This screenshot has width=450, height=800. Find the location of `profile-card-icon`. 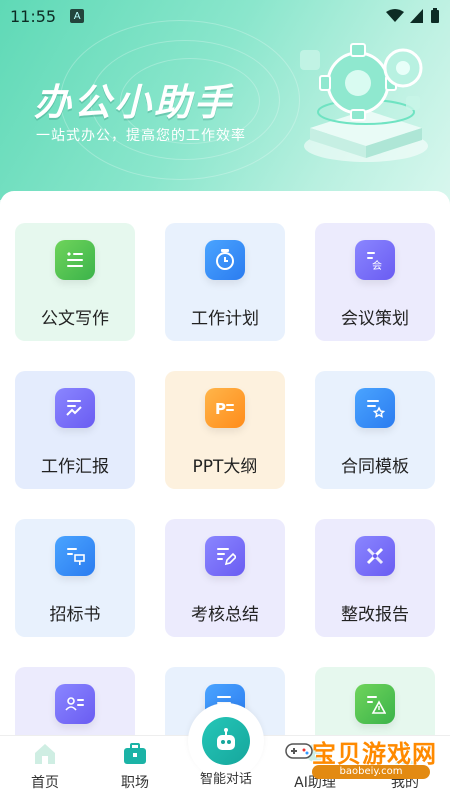

profile-card-icon is located at coordinates (75, 704).